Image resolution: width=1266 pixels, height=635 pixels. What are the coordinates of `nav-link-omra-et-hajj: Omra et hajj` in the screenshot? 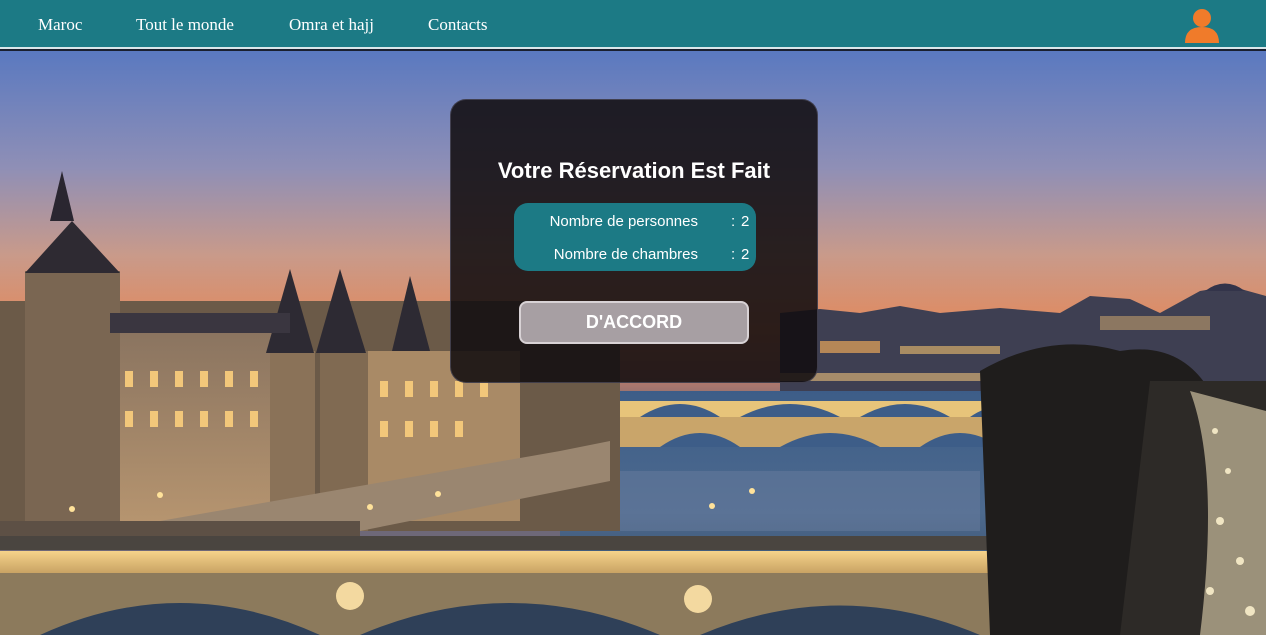 It's located at (331, 25).